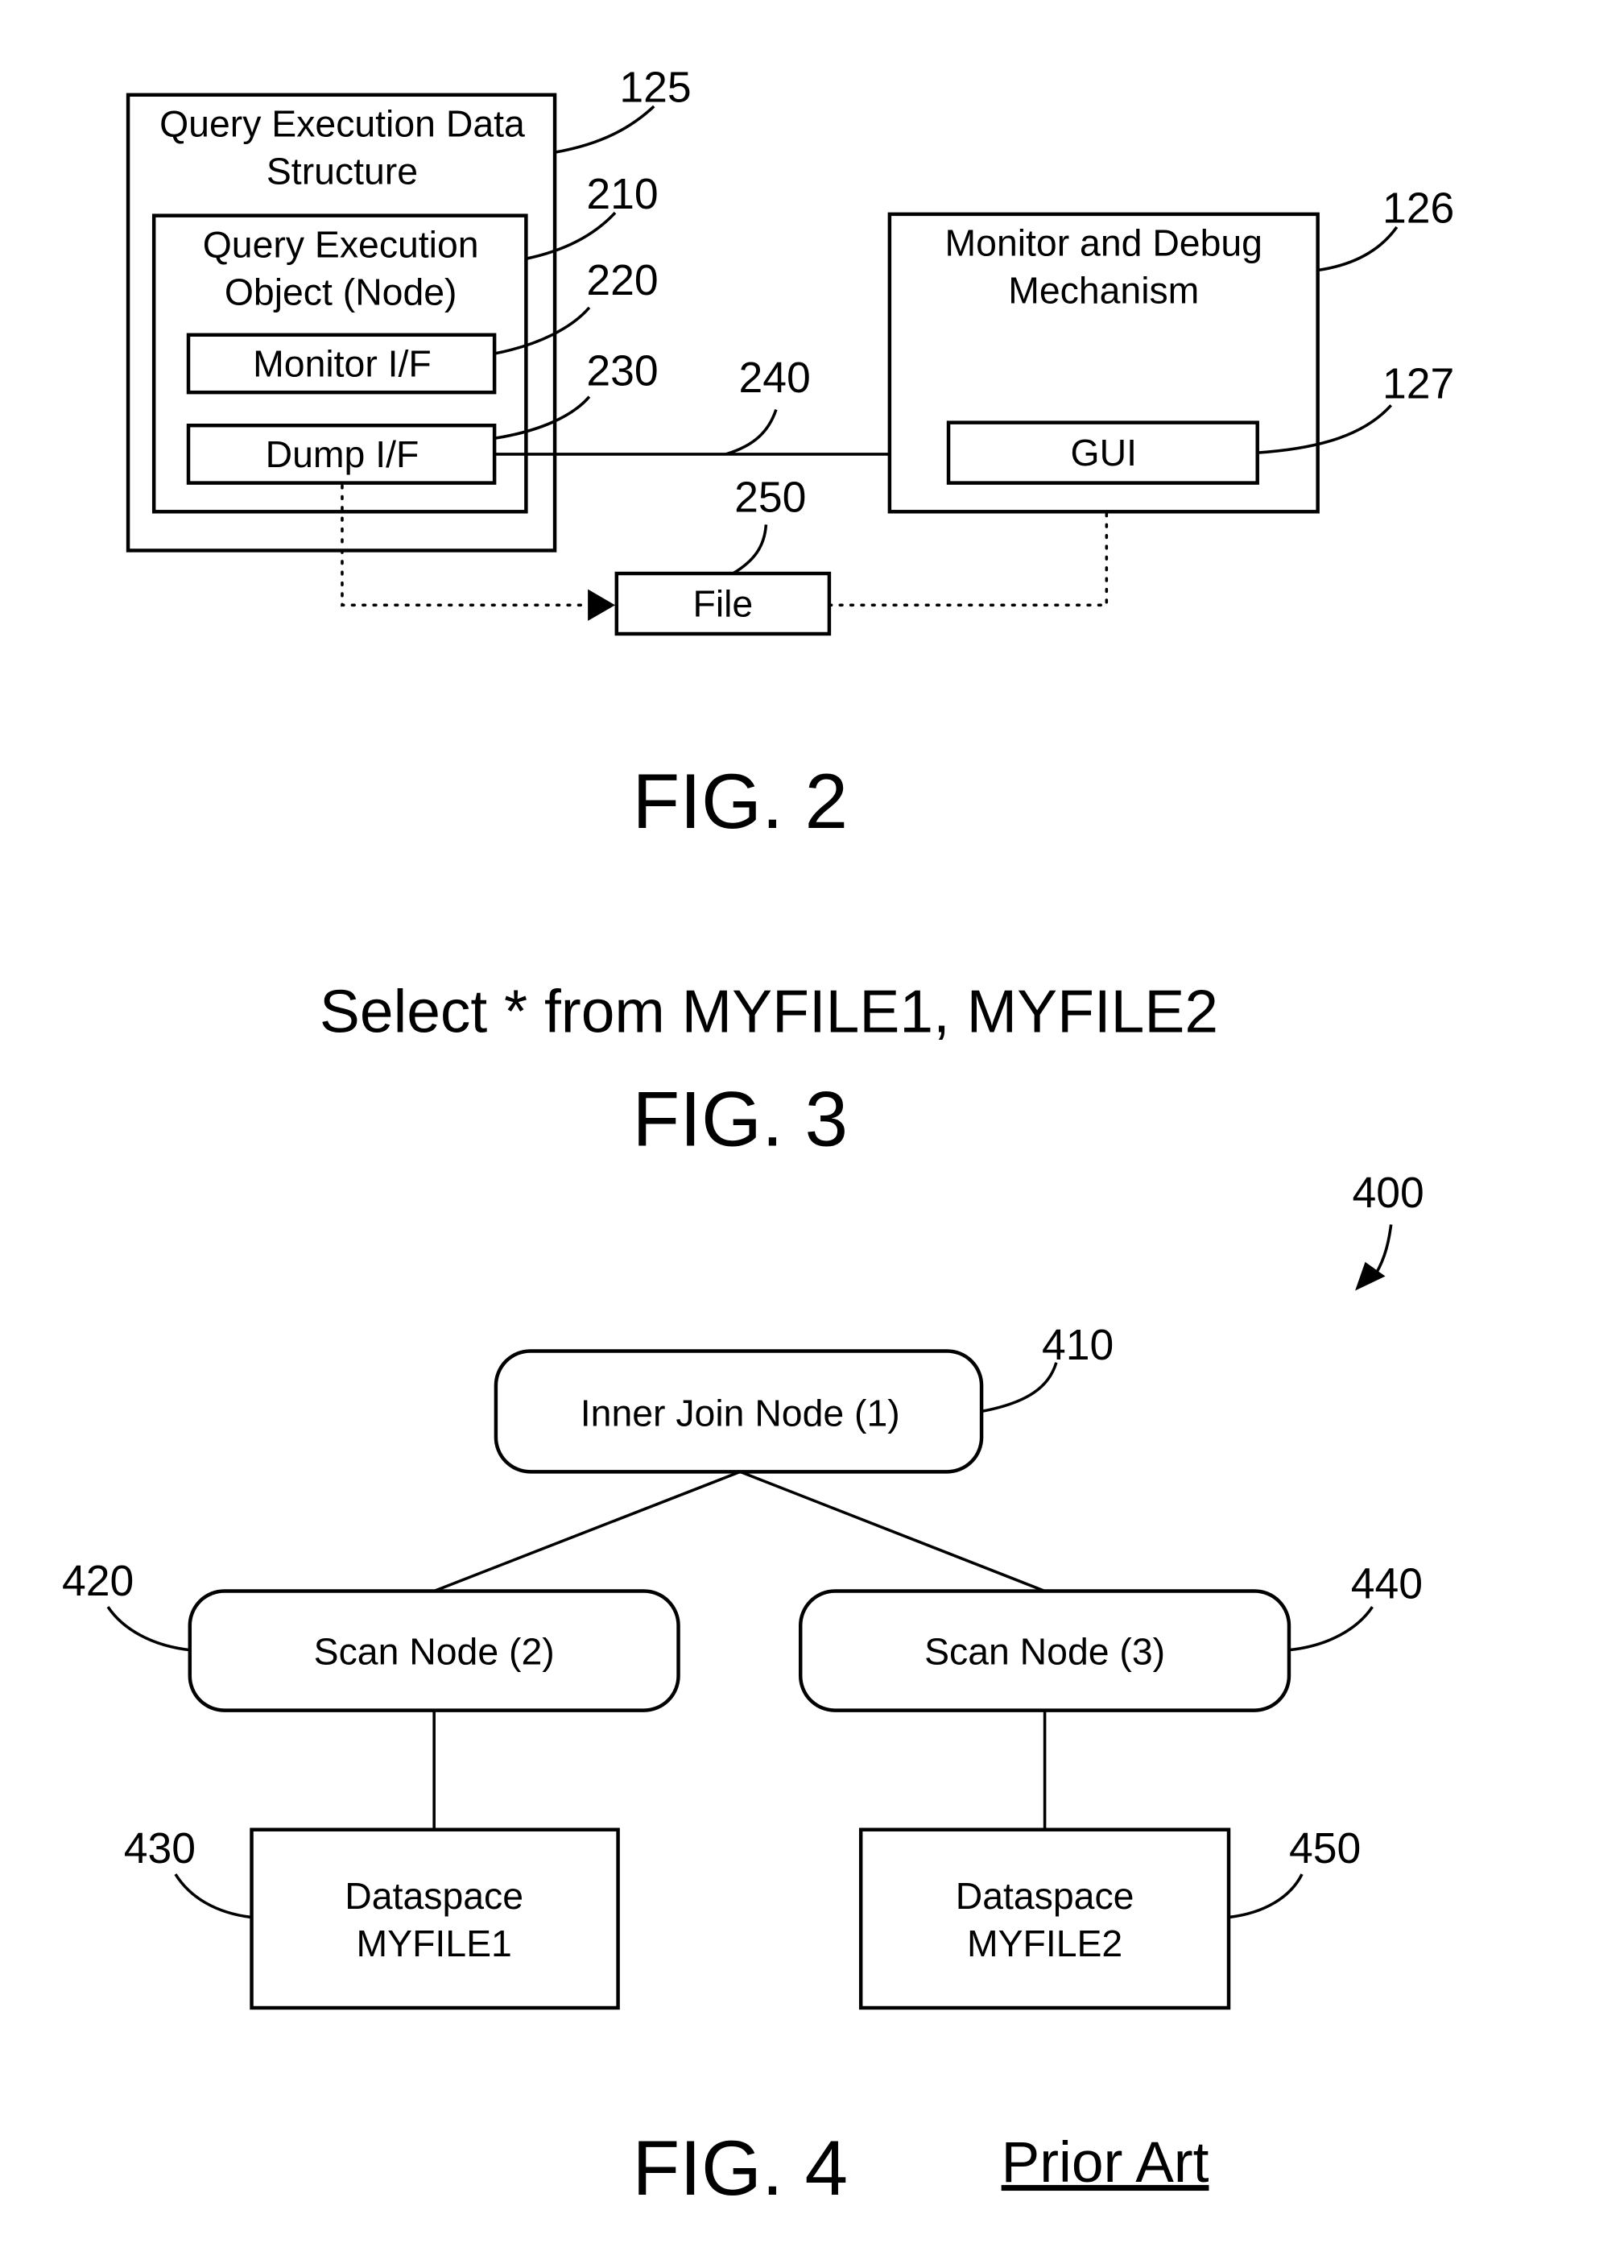 This screenshot has height=2268, width=1624. I want to click on query-execution-object-label-line2: Object (Node), so click(341, 291).